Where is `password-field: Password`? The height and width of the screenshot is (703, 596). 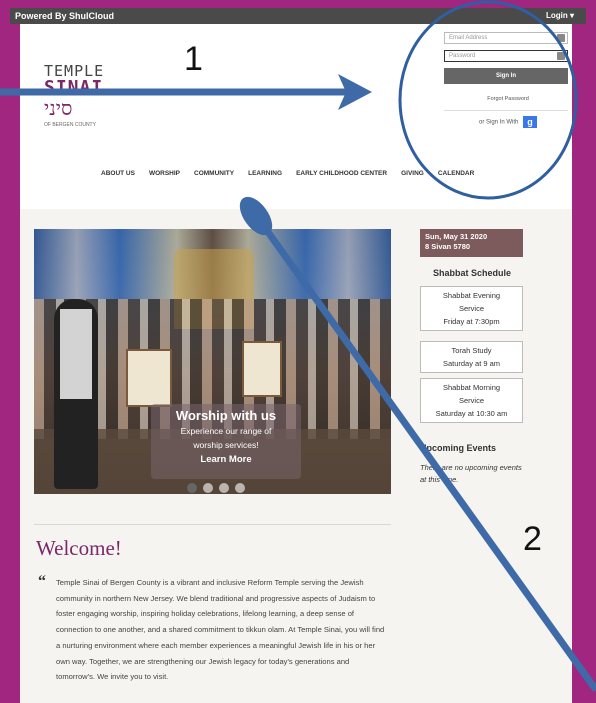
password-field: Password is located at coordinates (506, 56).